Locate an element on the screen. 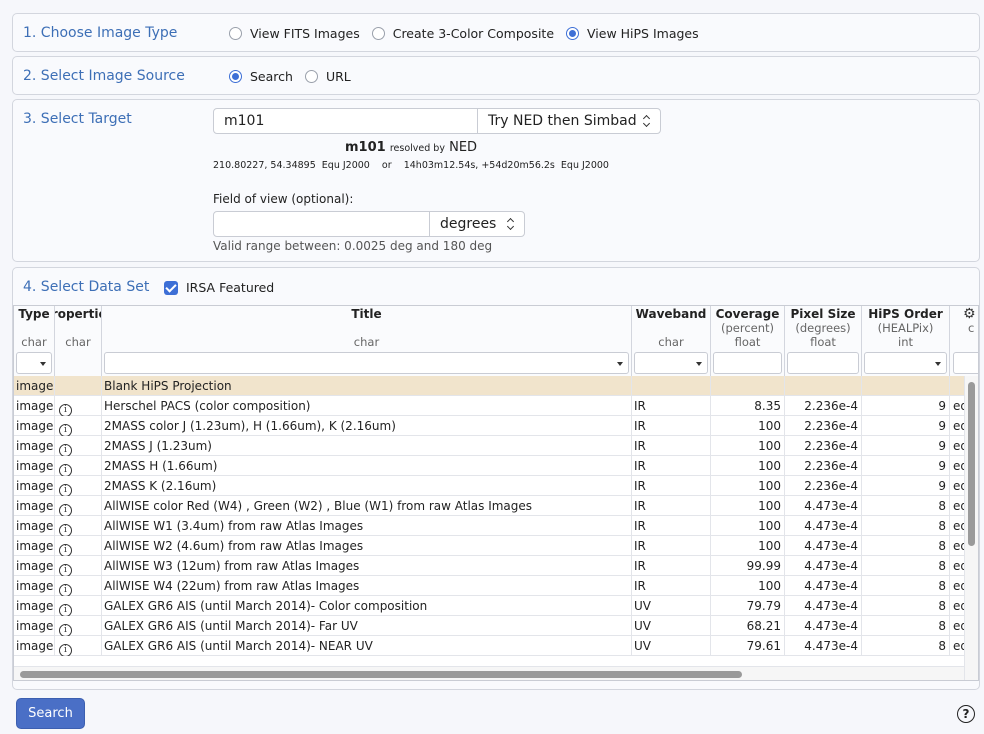  radio-view-fits: View FITS Images is located at coordinates (294, 33).